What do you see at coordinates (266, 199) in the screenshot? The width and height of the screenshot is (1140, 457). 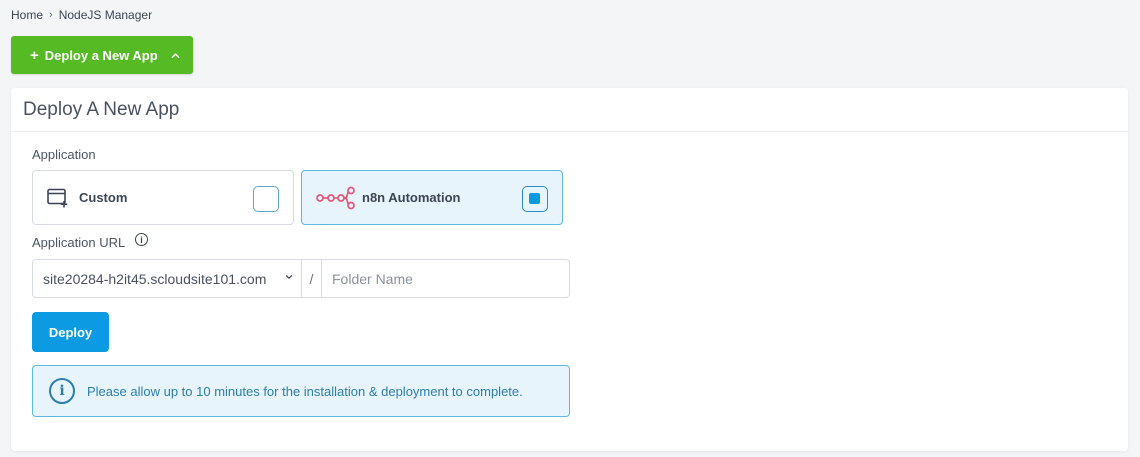 I see `custom-checkbox` at bounding box center [266, 199].